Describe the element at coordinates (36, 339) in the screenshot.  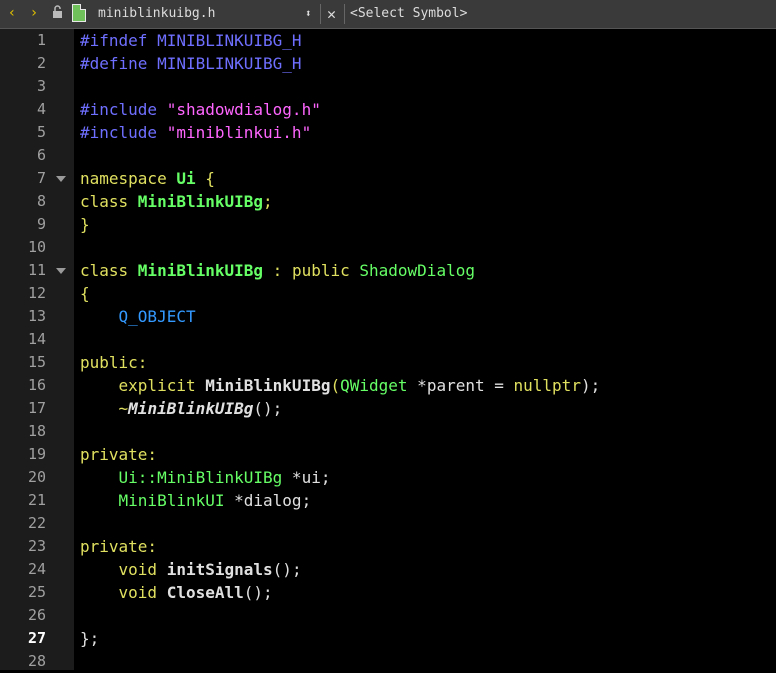
I see `line-number: 14` at that location.